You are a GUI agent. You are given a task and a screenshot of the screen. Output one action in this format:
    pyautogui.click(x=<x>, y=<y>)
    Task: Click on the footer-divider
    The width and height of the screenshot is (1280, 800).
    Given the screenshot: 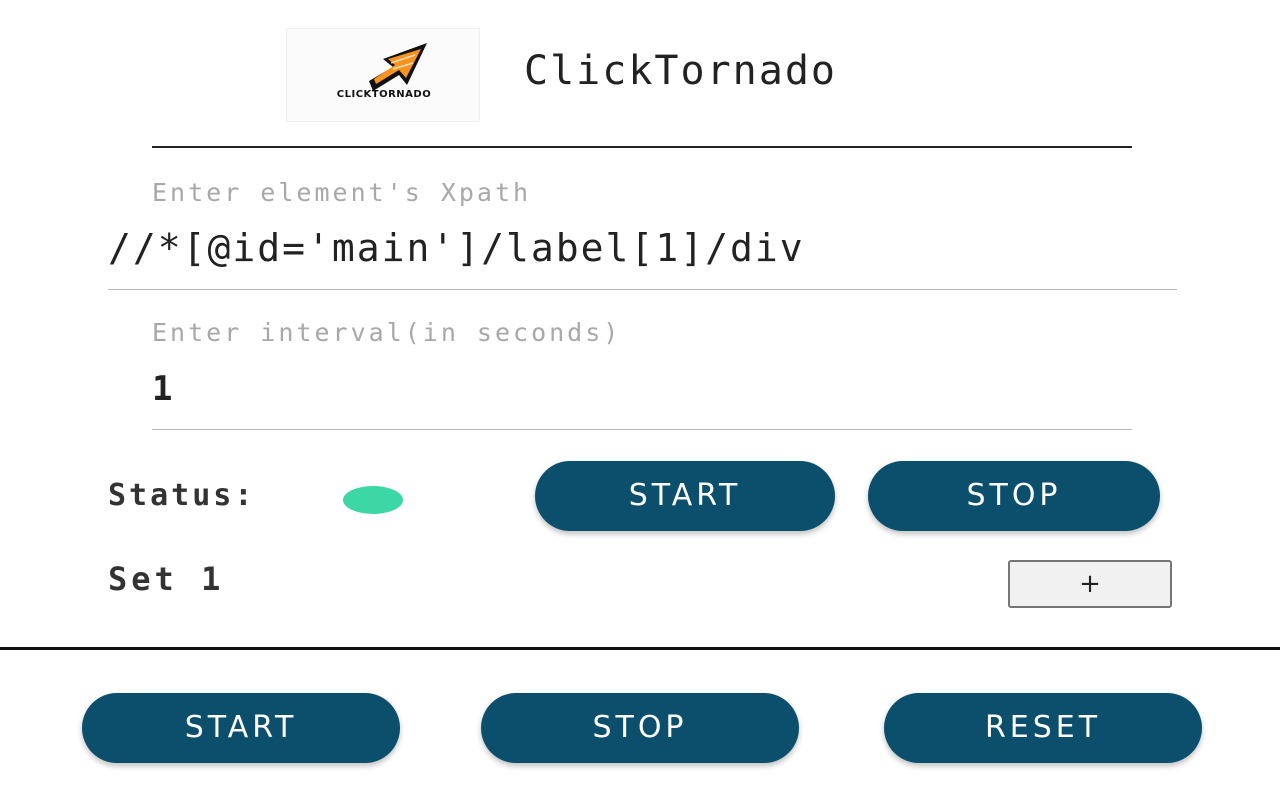 What is the action you would take?
    pyautogui.click(x=640, y=648)
    